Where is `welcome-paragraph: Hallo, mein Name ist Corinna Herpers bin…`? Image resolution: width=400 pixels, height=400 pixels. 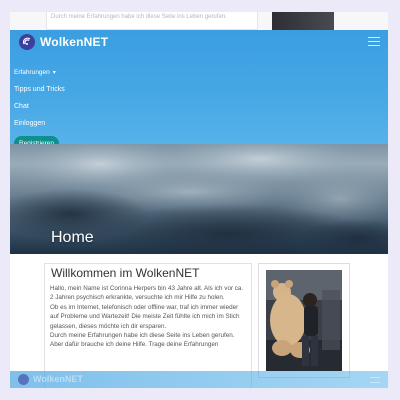 welcome-paragraph: Hallo, mein Name ist Corinna Herpers bin… is located at coordinates (147, 293).